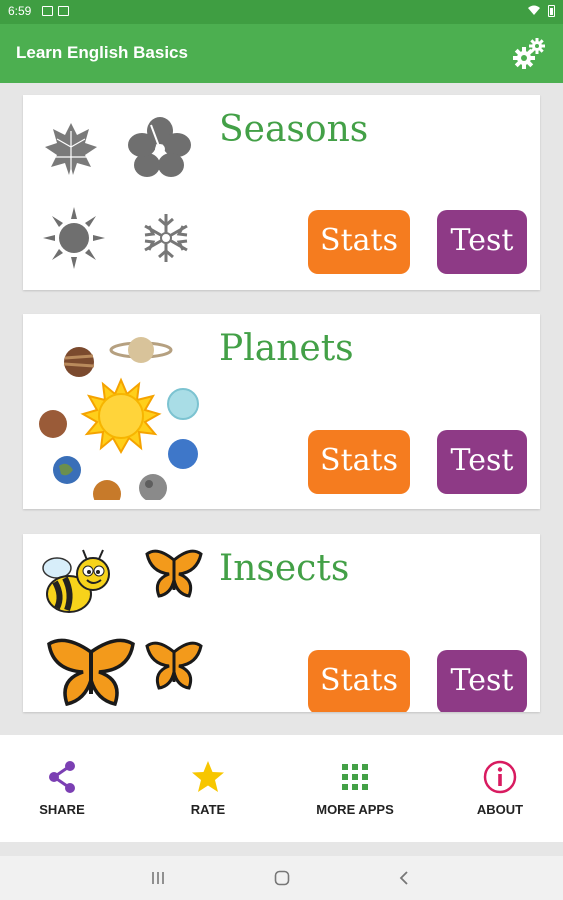  Describe the element at coordinates (62, 809) in the screenshot. I see `share-label: SHARE` at that location.